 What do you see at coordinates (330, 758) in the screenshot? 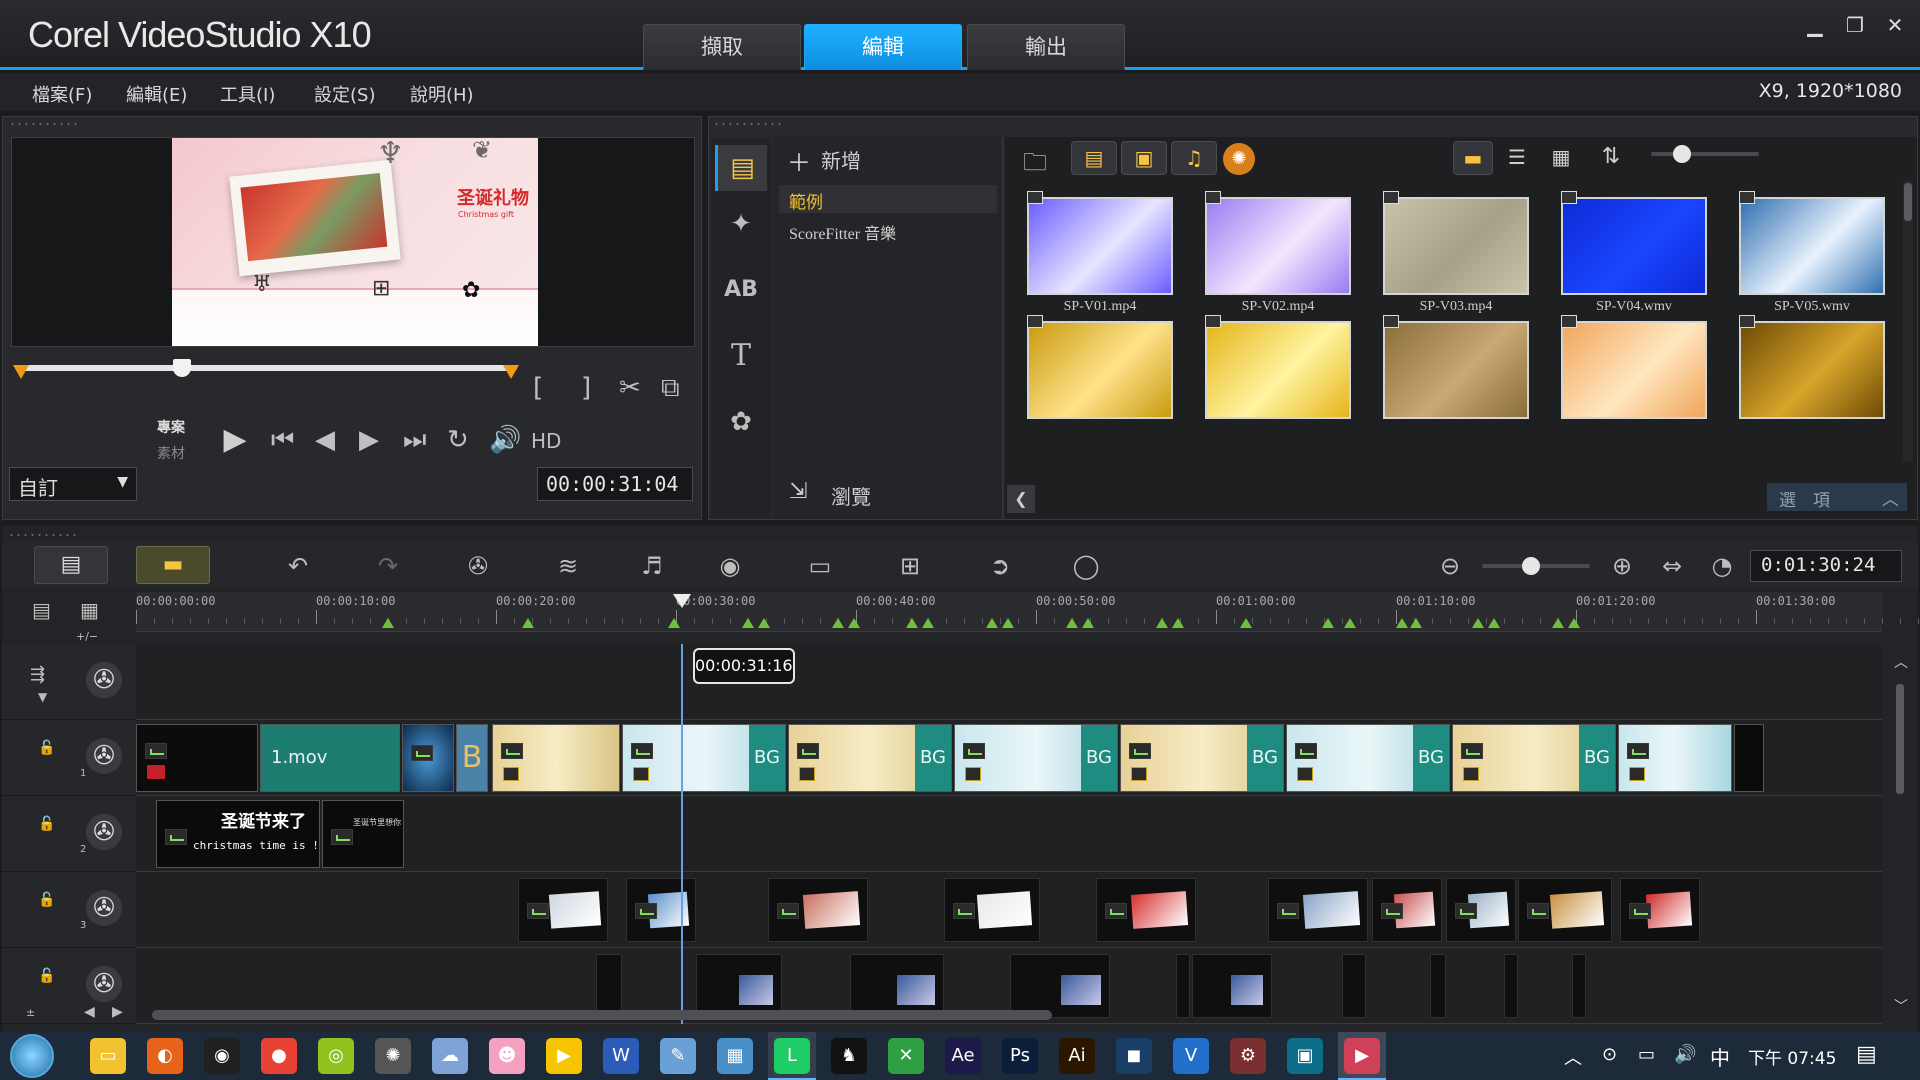
I see `video-clip-1mov: 1.mov` at bounding box center [330, 758].